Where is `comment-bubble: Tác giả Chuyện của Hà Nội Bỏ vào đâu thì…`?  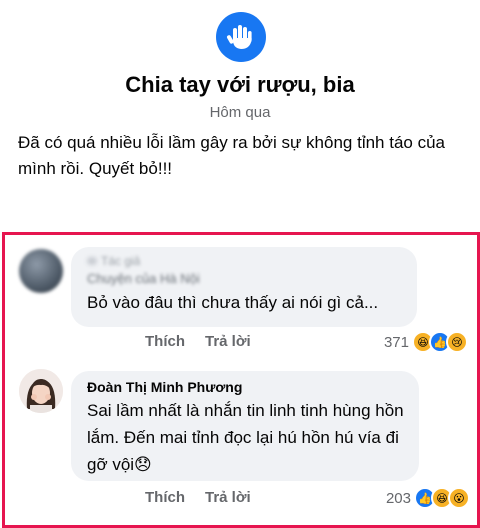
comment-bubble: Tác giả Chuyện của Hà Nội Bỏ vào đâu thì… is located at coordinates (244, 287).